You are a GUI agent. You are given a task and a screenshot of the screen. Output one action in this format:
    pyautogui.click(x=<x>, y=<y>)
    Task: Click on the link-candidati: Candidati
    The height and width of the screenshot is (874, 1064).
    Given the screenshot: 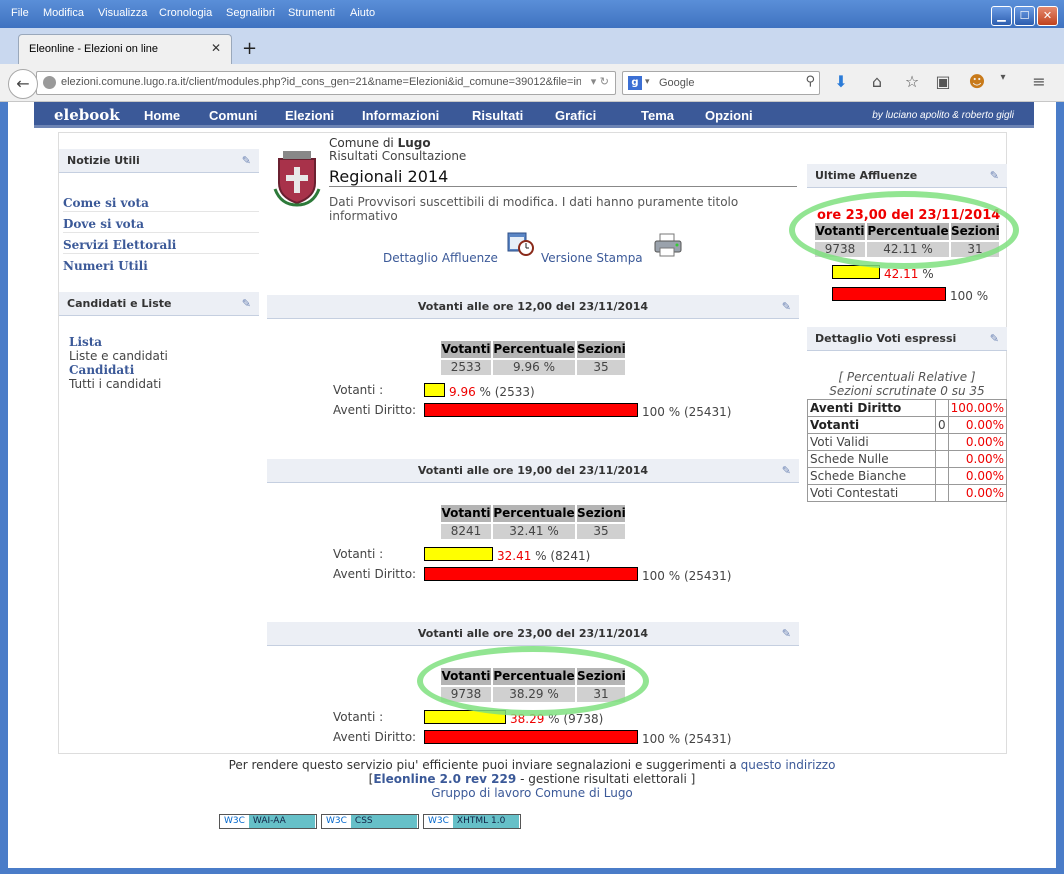 What is the action you would take?
    pyautogui.click(x=101, y=370)
    